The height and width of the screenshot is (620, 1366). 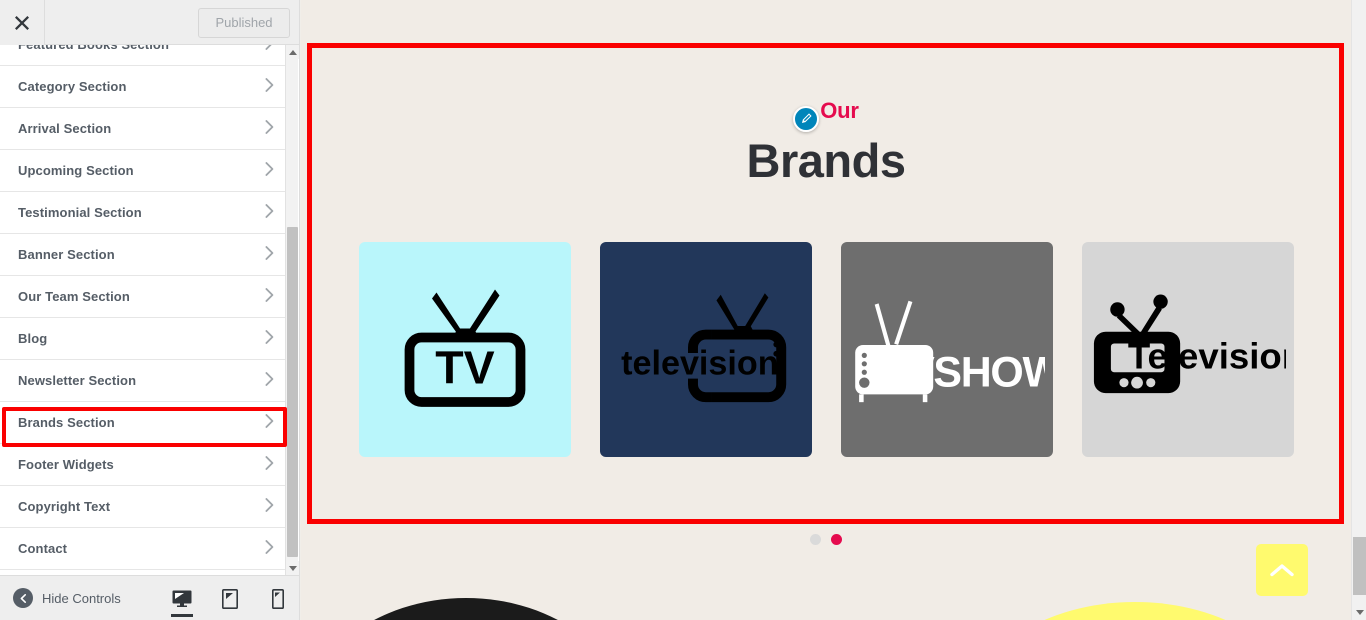 What do you see at coordinates (64, 506) in the screenshot?
I see `sidebar-item-label: Copyright Text` at bounding box center [64, 506].